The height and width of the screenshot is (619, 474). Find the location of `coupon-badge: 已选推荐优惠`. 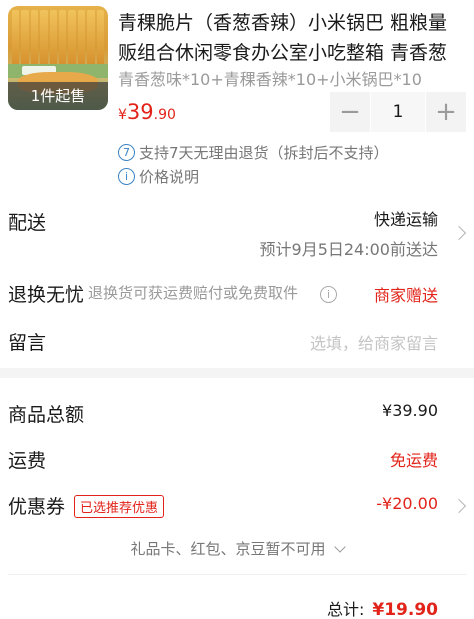

coupon-badge: 已选推荐优惠 is located at coordinates (119, 506).